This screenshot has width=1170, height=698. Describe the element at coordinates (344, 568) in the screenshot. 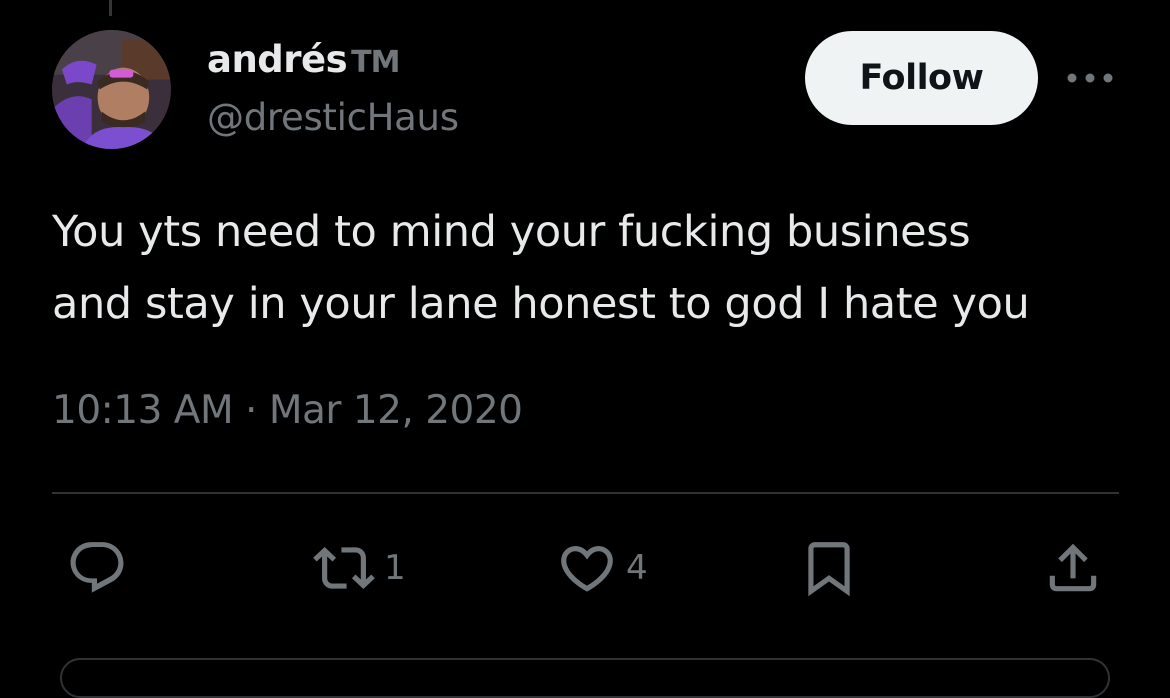

I see `retweet-icon` at that location.